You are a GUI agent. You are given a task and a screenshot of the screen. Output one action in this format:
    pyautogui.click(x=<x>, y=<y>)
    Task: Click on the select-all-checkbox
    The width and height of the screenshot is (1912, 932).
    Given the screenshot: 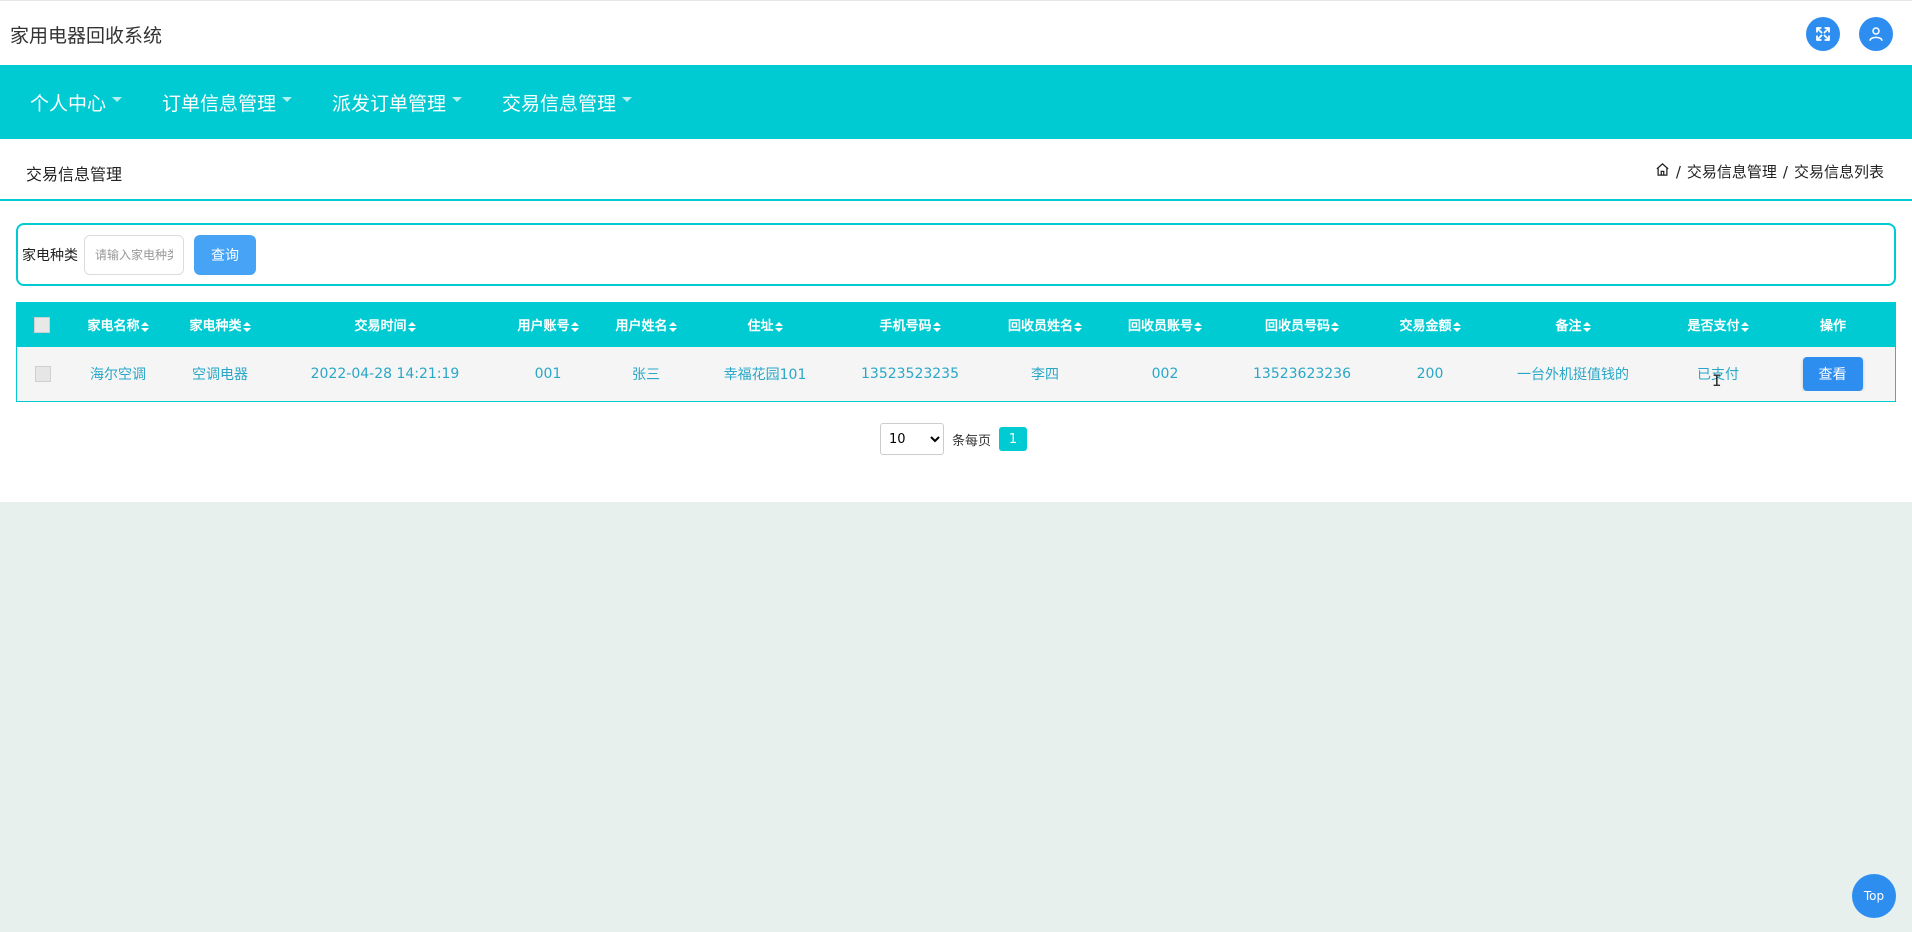 What is the action you would take?
    pyautogui.click(x=42, y=324)
    